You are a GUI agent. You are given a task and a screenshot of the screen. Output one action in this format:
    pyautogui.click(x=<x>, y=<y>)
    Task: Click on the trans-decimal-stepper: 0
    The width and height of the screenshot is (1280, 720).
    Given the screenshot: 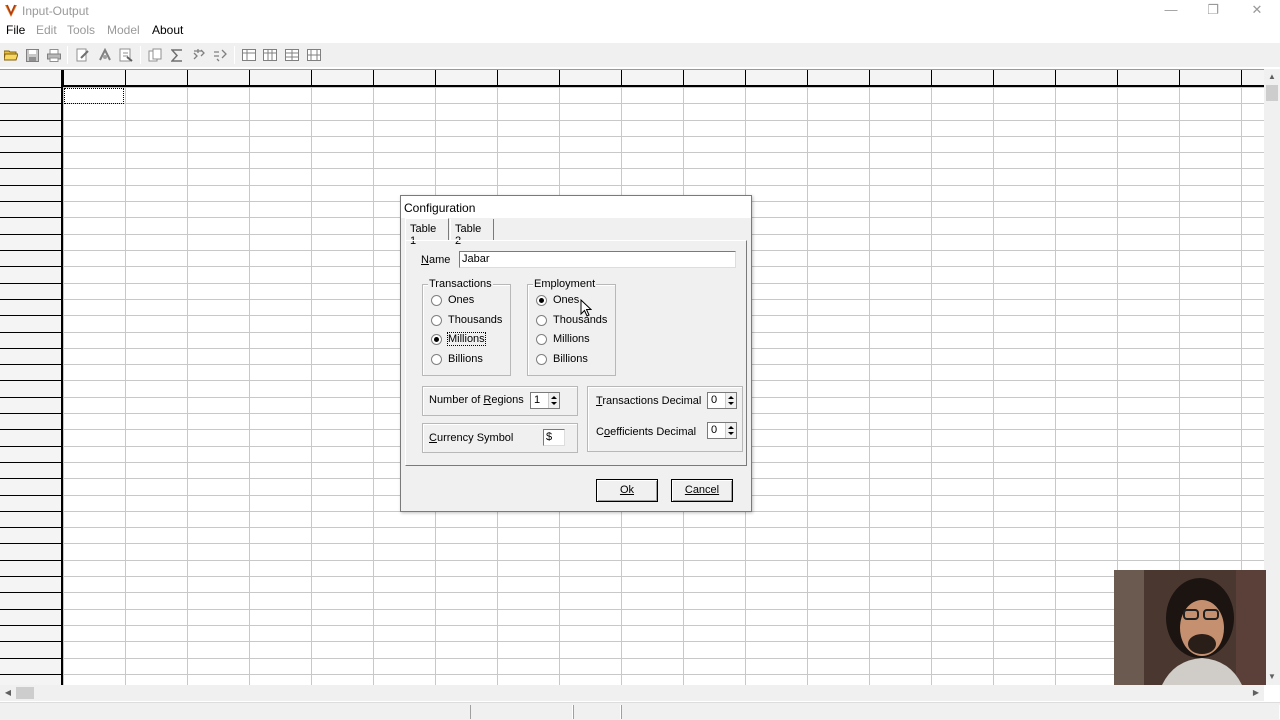 What is the action you would take?
    pyautogui.click(x=722, y=400)
    